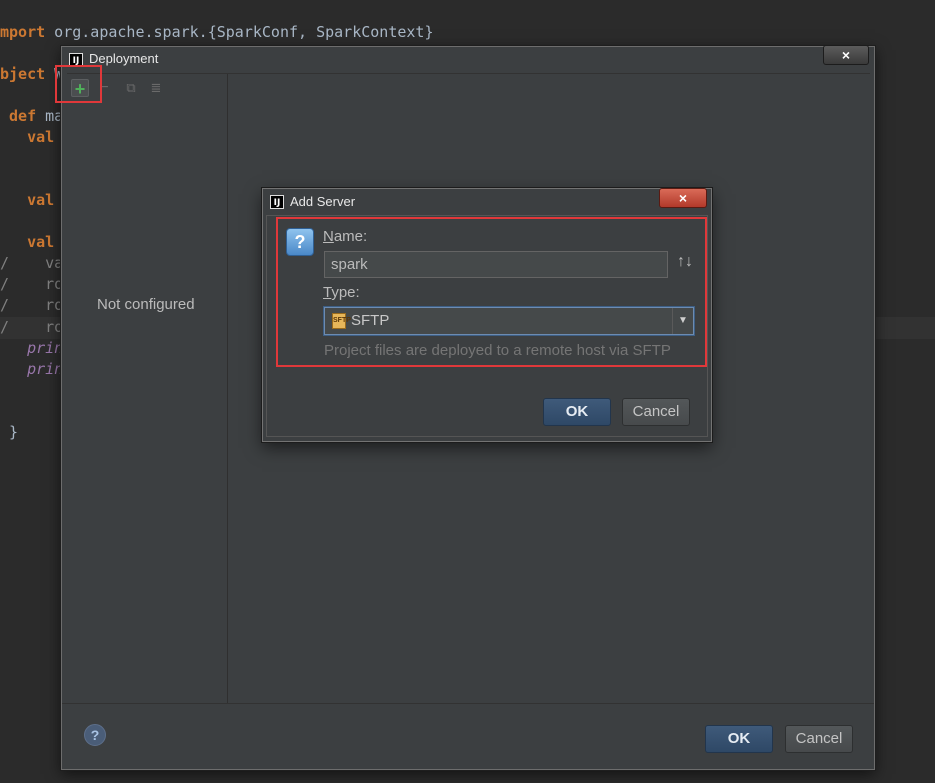  What do you see at coordinates (491, 292) in the screenshot?
I see `highlight-add-server-form` at bounding box center [491, 292].